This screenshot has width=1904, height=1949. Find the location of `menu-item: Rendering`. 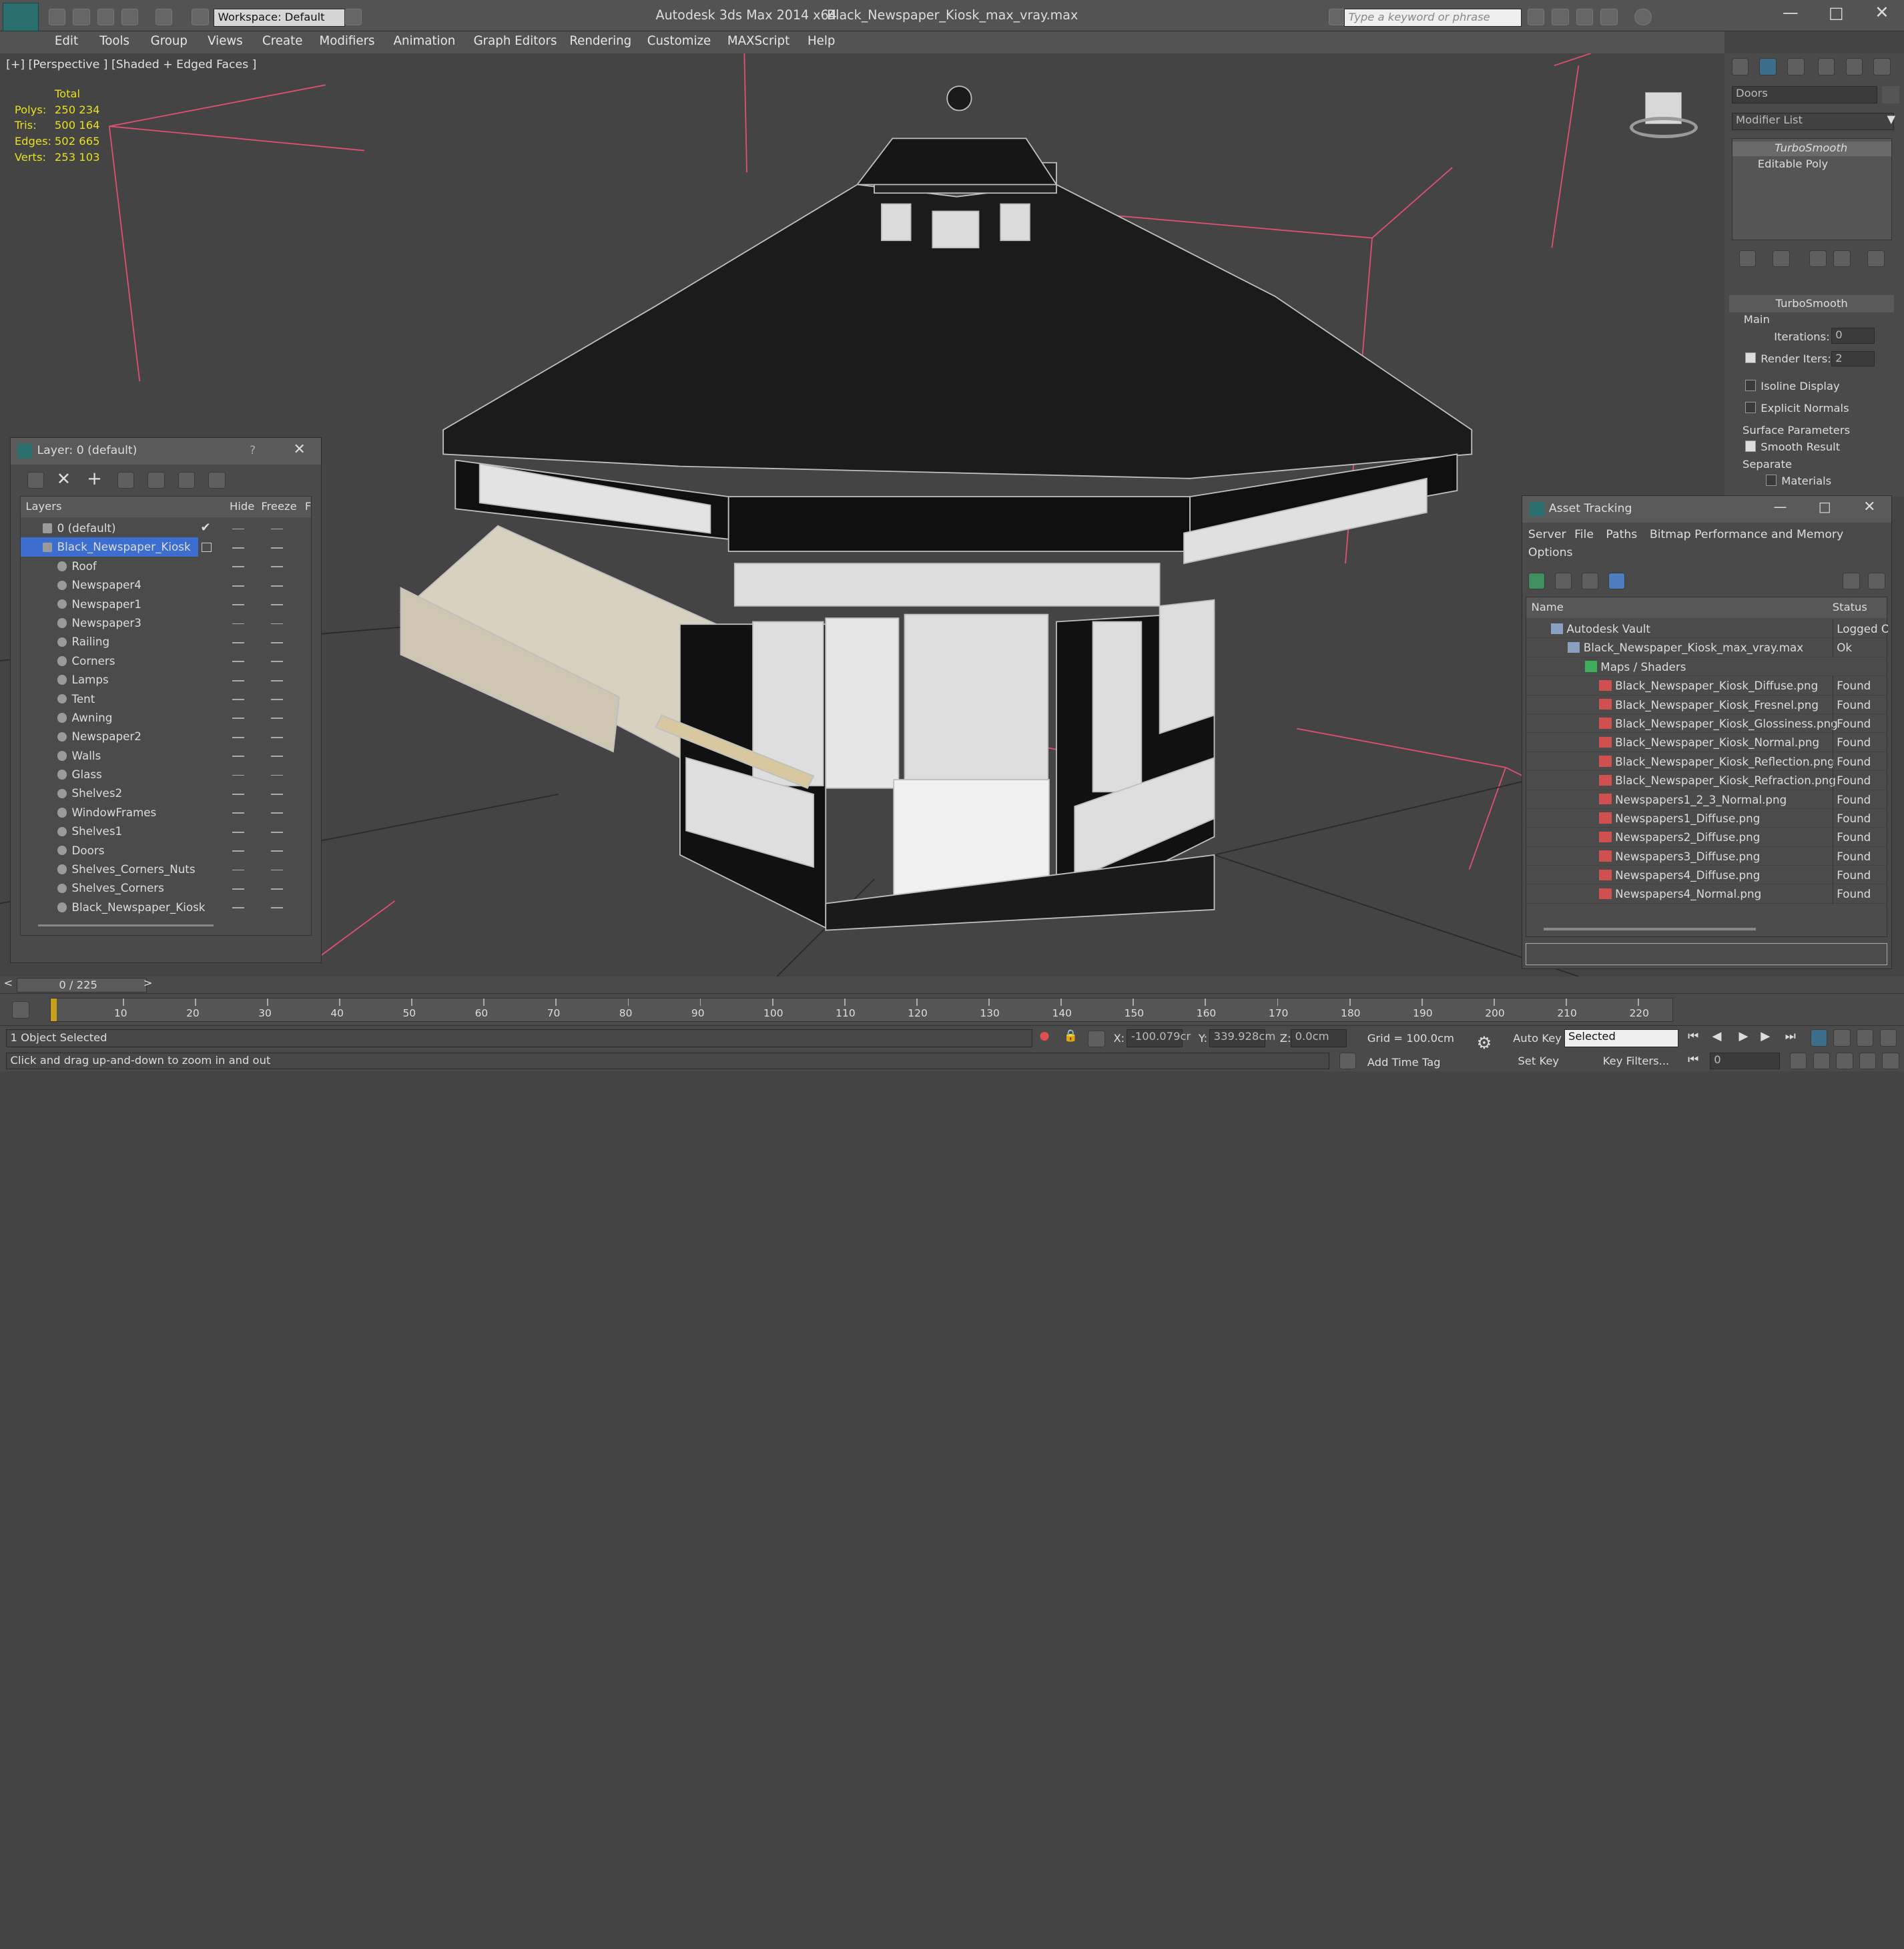

menu-item: Rendering is located at coordinates (600, 41).